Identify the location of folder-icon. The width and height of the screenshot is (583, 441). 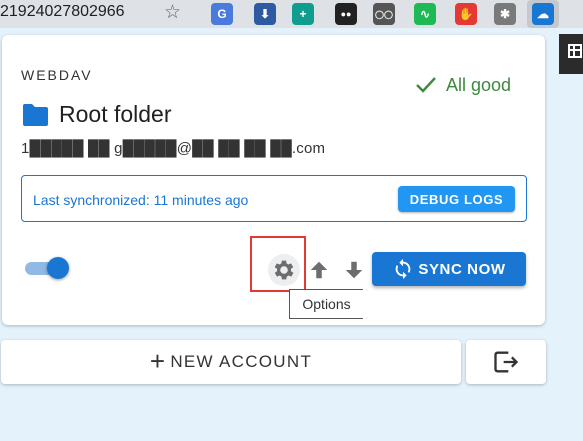
(35, 114).